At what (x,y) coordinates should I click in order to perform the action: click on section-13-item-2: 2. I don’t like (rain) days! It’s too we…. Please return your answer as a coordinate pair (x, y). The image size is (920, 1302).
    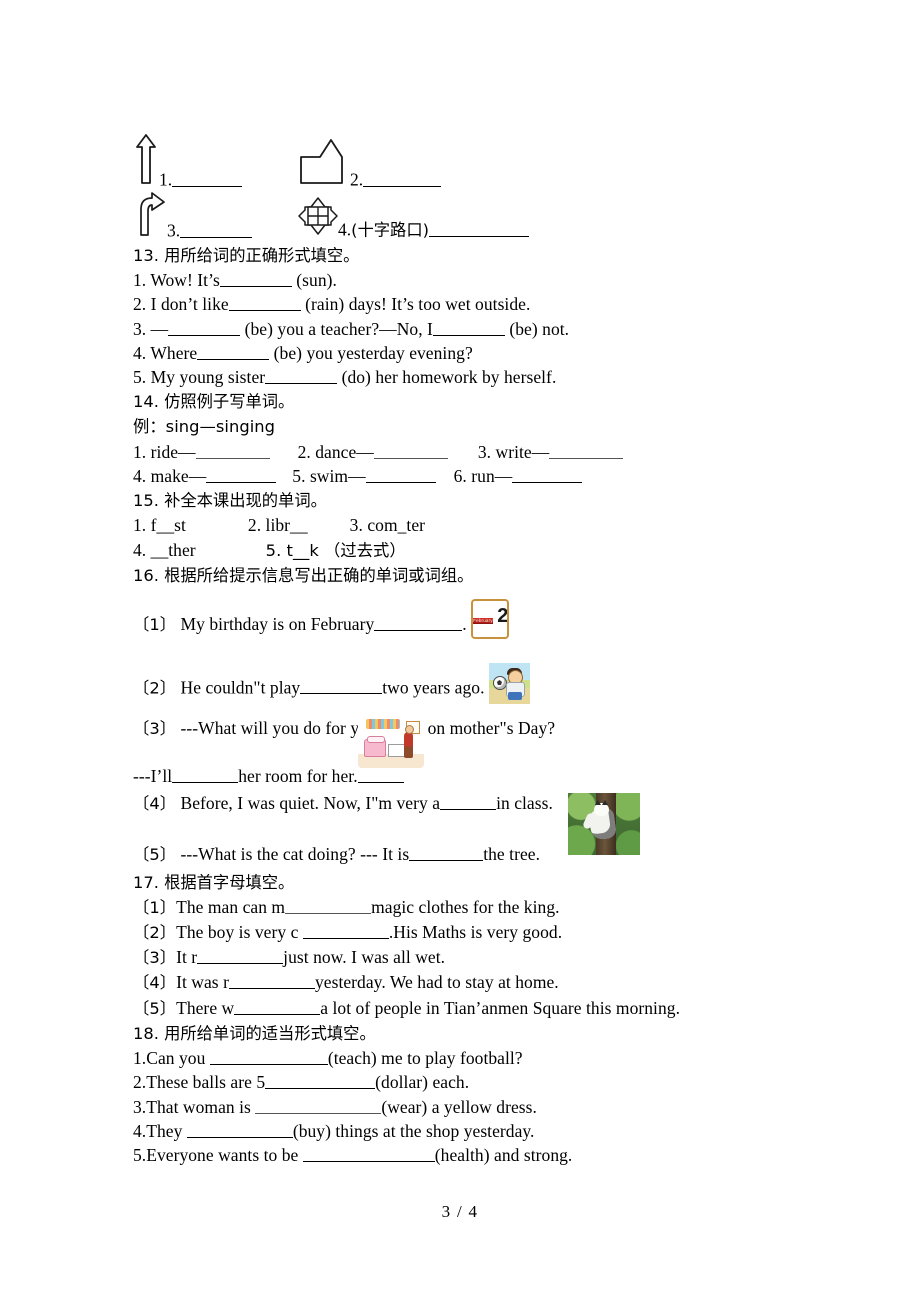
    Looking at the image, I should click on (332, 304).